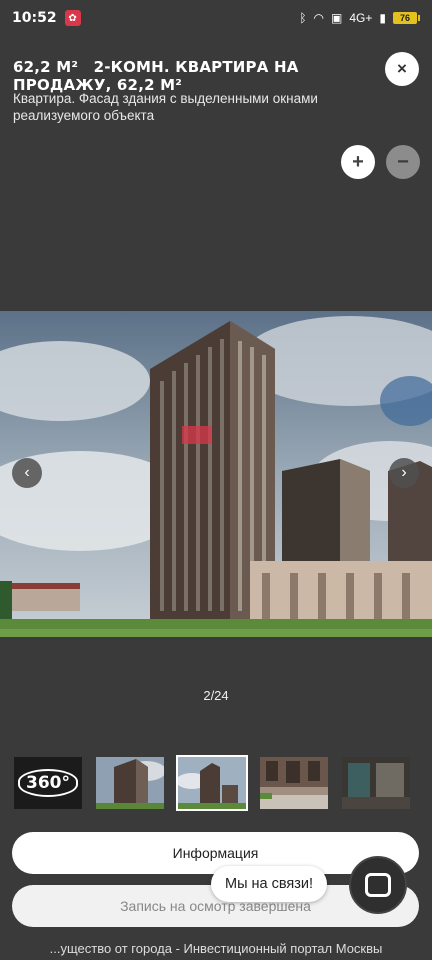  What do you see at coordinates (403, 162) in the screenshot?
I see `zoom-out-button: −` at bounding box center [403, 162].